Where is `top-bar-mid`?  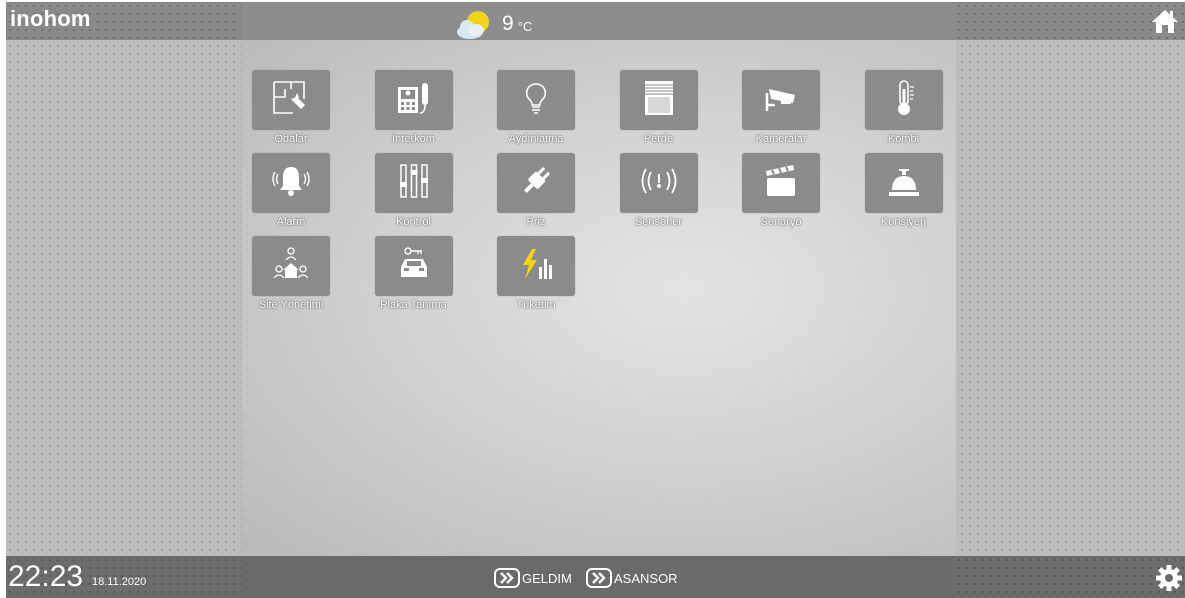
top-bar-mid is located at coordinates (598, 21).